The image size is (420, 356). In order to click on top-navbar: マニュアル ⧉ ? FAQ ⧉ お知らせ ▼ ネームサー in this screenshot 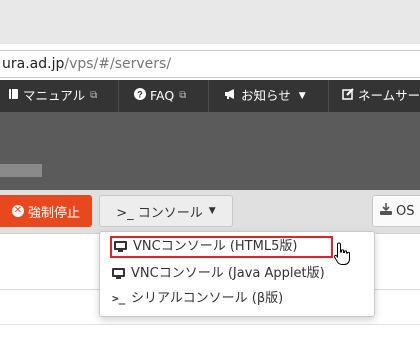, I will do `click(210, 96)`.